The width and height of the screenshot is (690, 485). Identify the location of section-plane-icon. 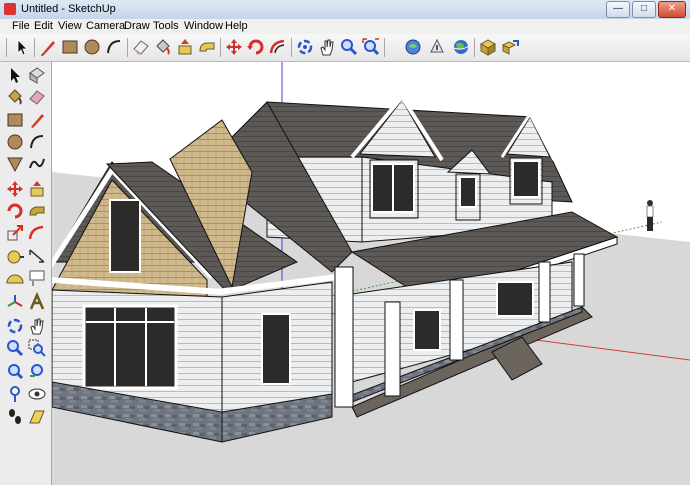
(37, 417).